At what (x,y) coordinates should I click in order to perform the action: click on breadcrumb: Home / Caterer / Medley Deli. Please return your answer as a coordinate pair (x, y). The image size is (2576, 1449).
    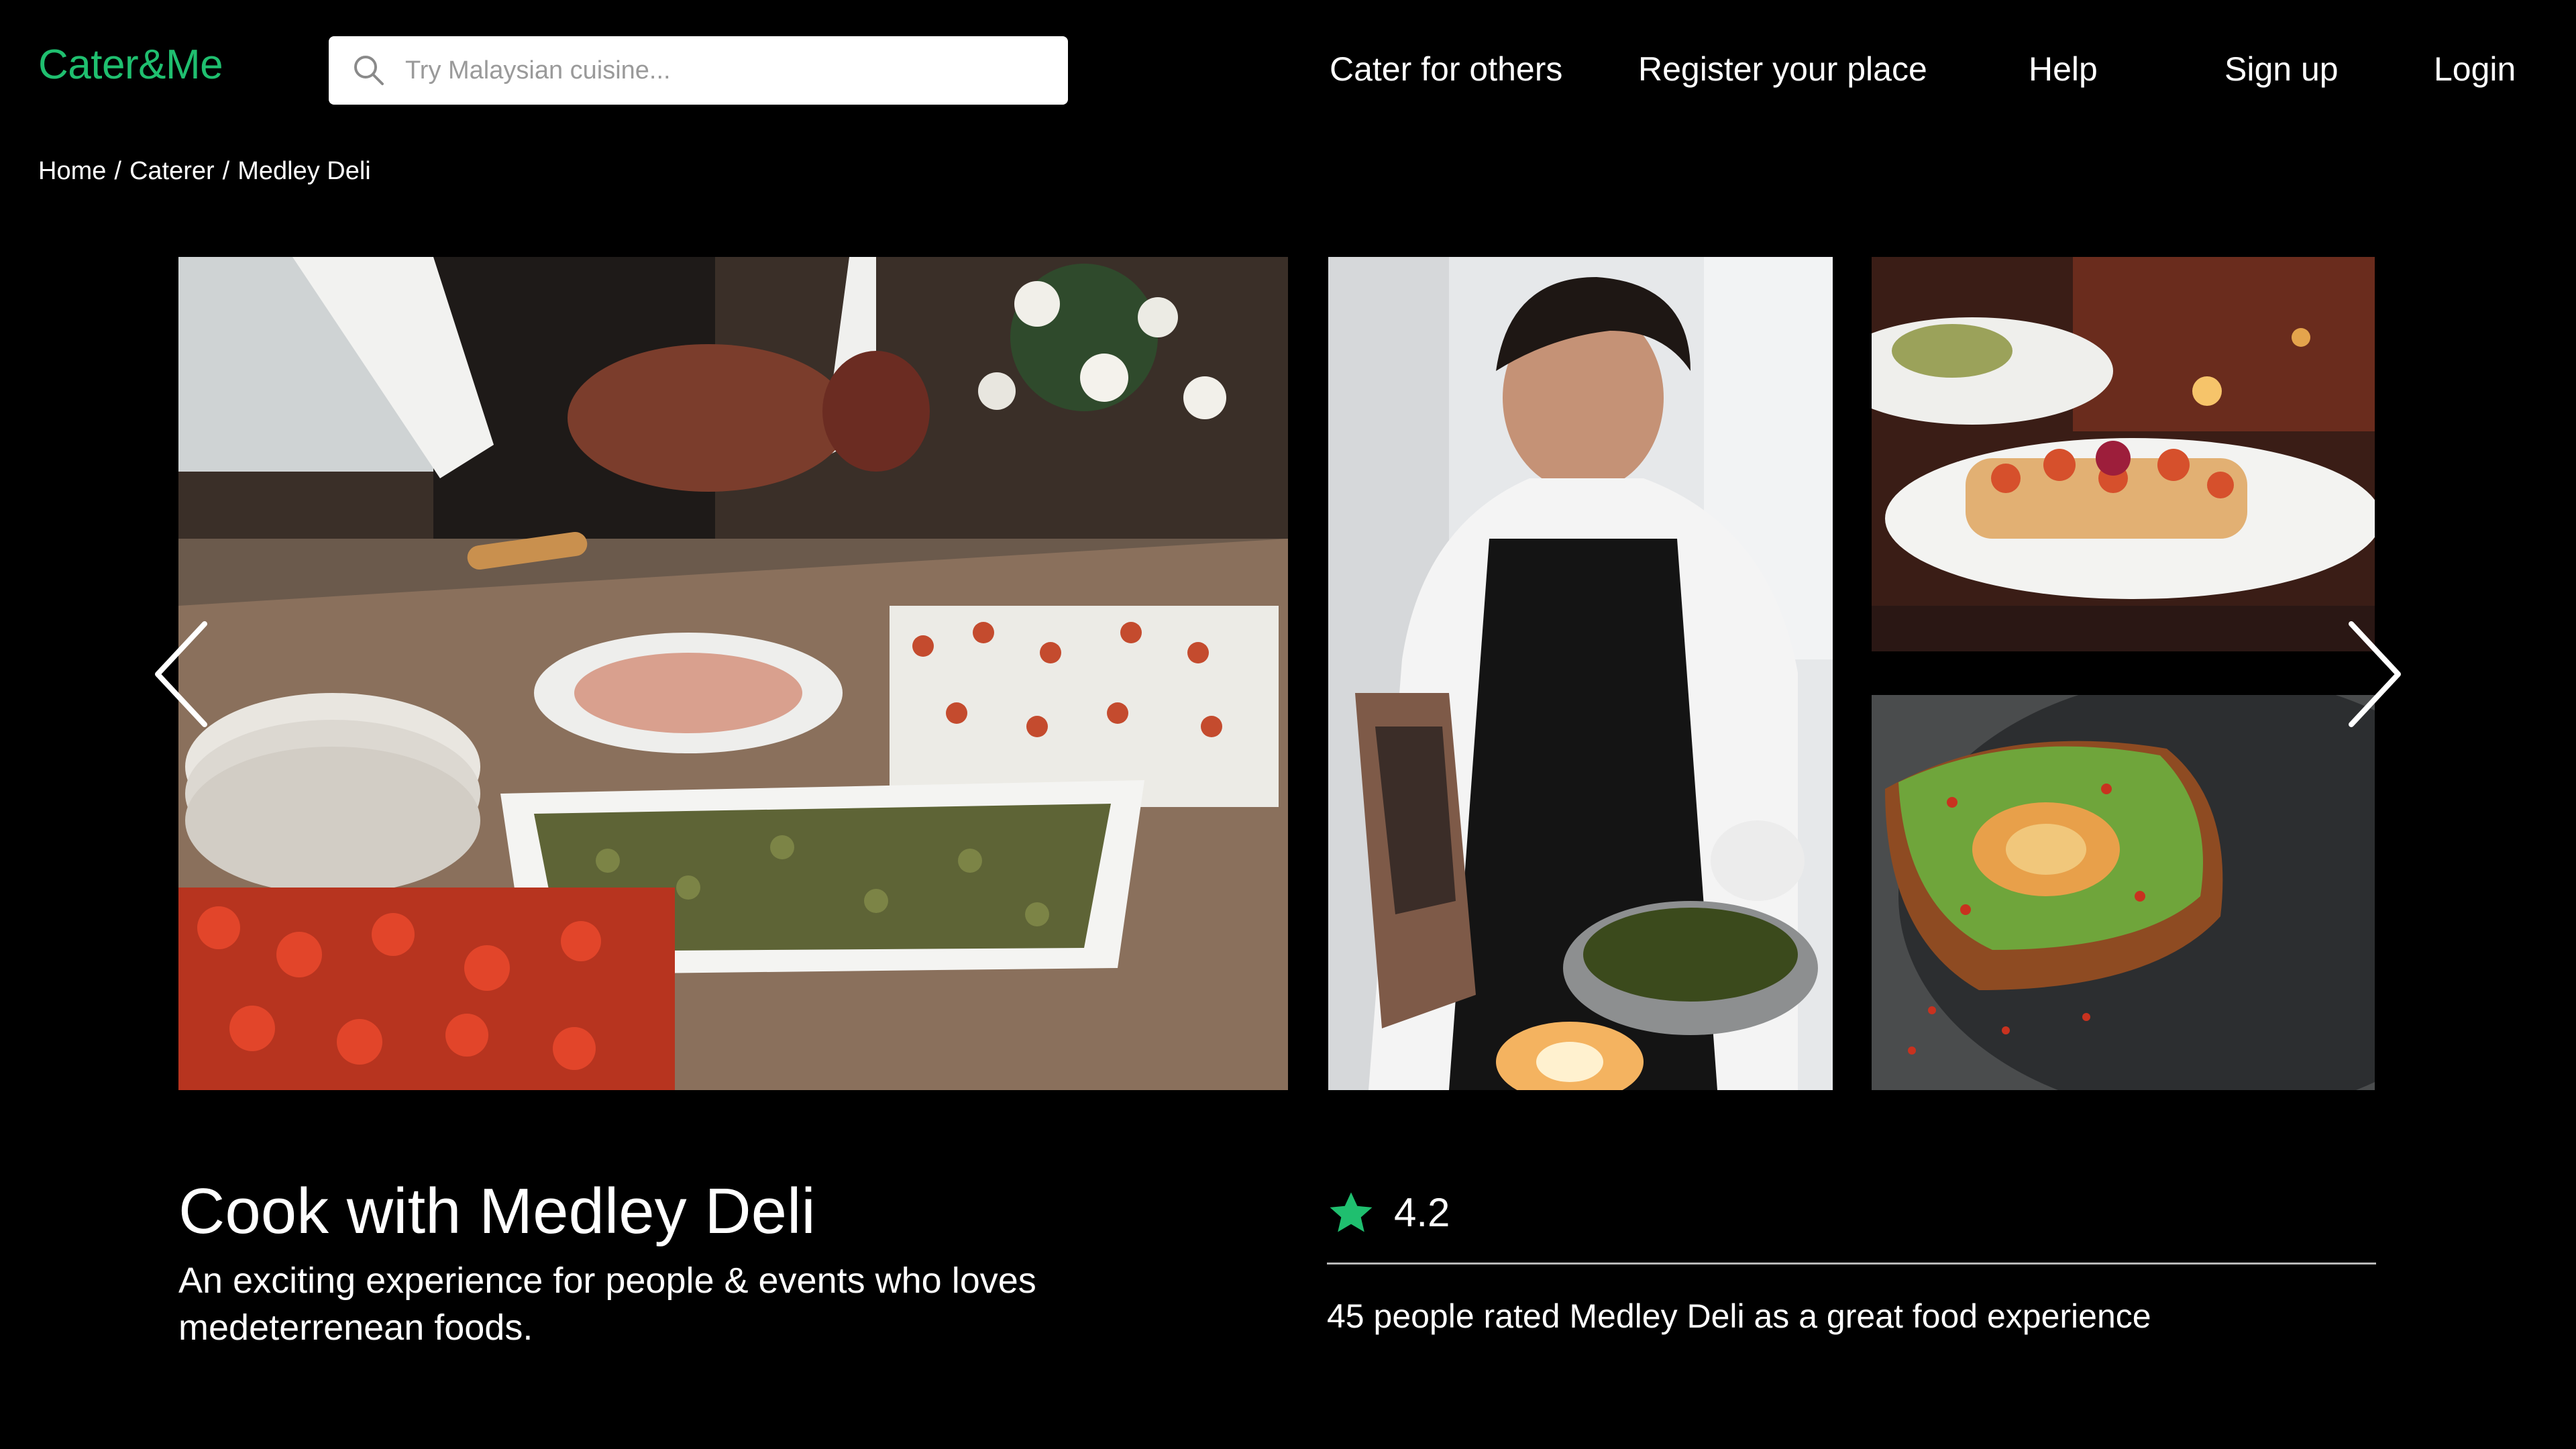
    Looking at the image, I should click on (204, 171).